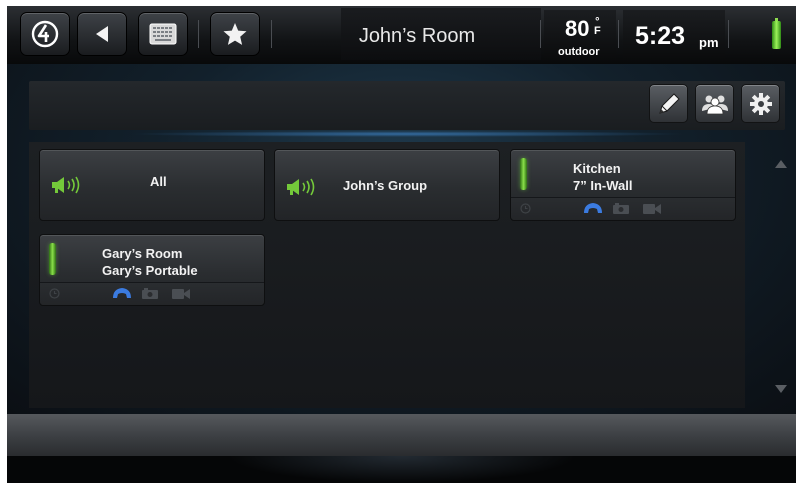 The height and width of the screenshot is (483, 796). Describe the element at coordinates (602, 177) in the screenshot. I see `tile-label: Kitchen 7” In-Wall` at that location.